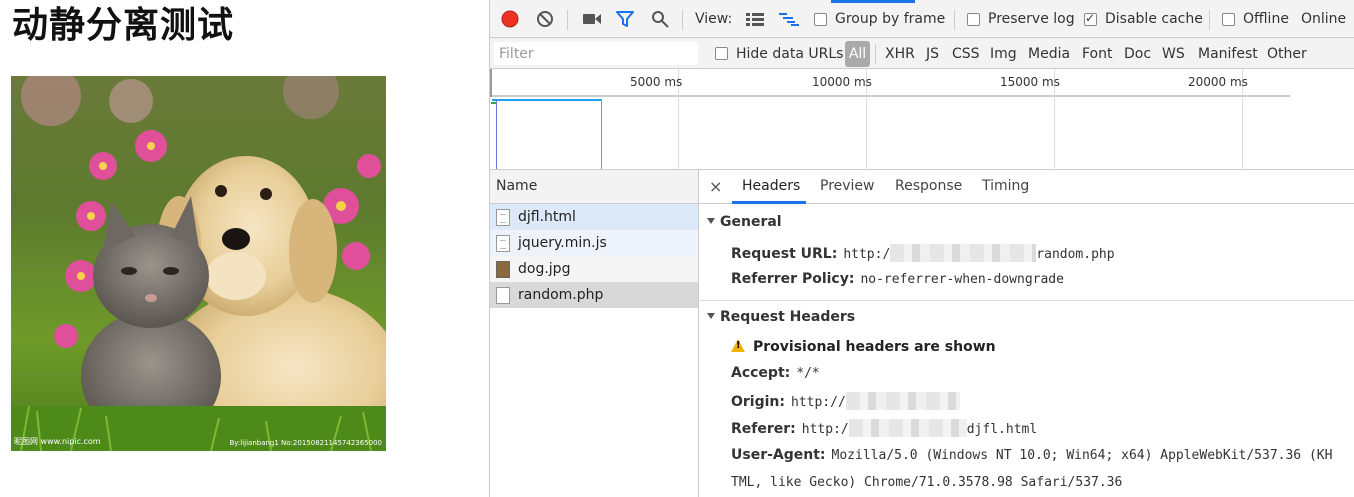 The height and width of the screenshot is (497, 1354). I want to click on request-url-prefix: http:/, so click(867, 254).